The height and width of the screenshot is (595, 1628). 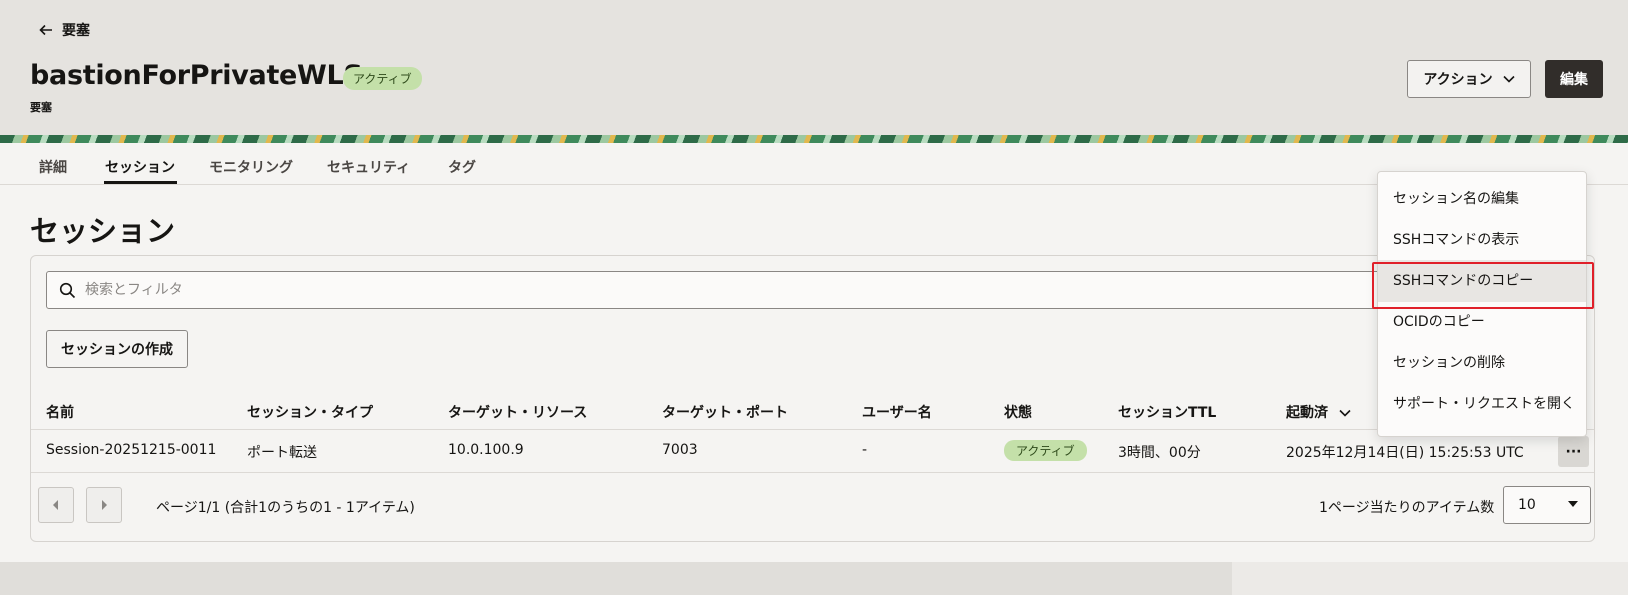 I want to click on section-title: セッション, so click(x=103, y=231).